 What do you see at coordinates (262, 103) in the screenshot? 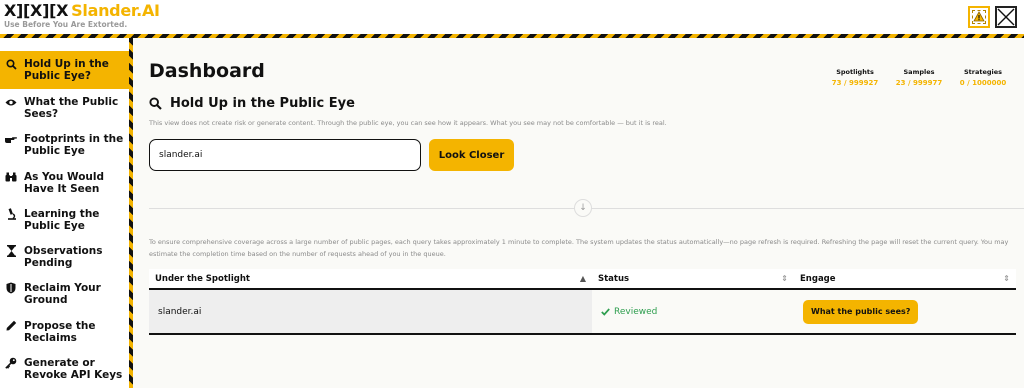
I see `section-title-text: Hold Up in the Public Eye` at bounding box center [262, 103].